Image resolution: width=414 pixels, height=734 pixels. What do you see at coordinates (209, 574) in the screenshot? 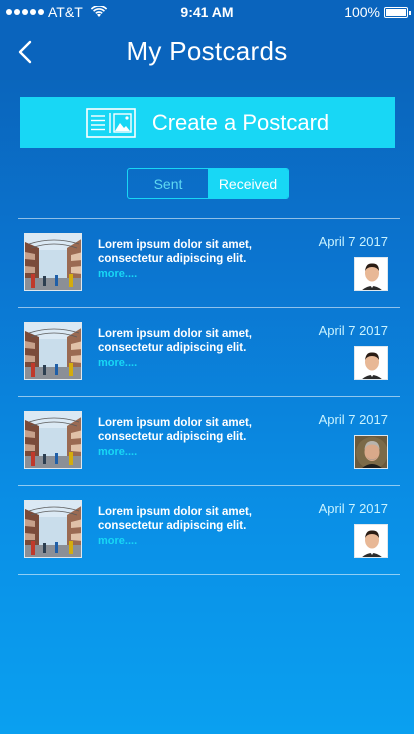
I see `divider` at bounding box center [209, 574].